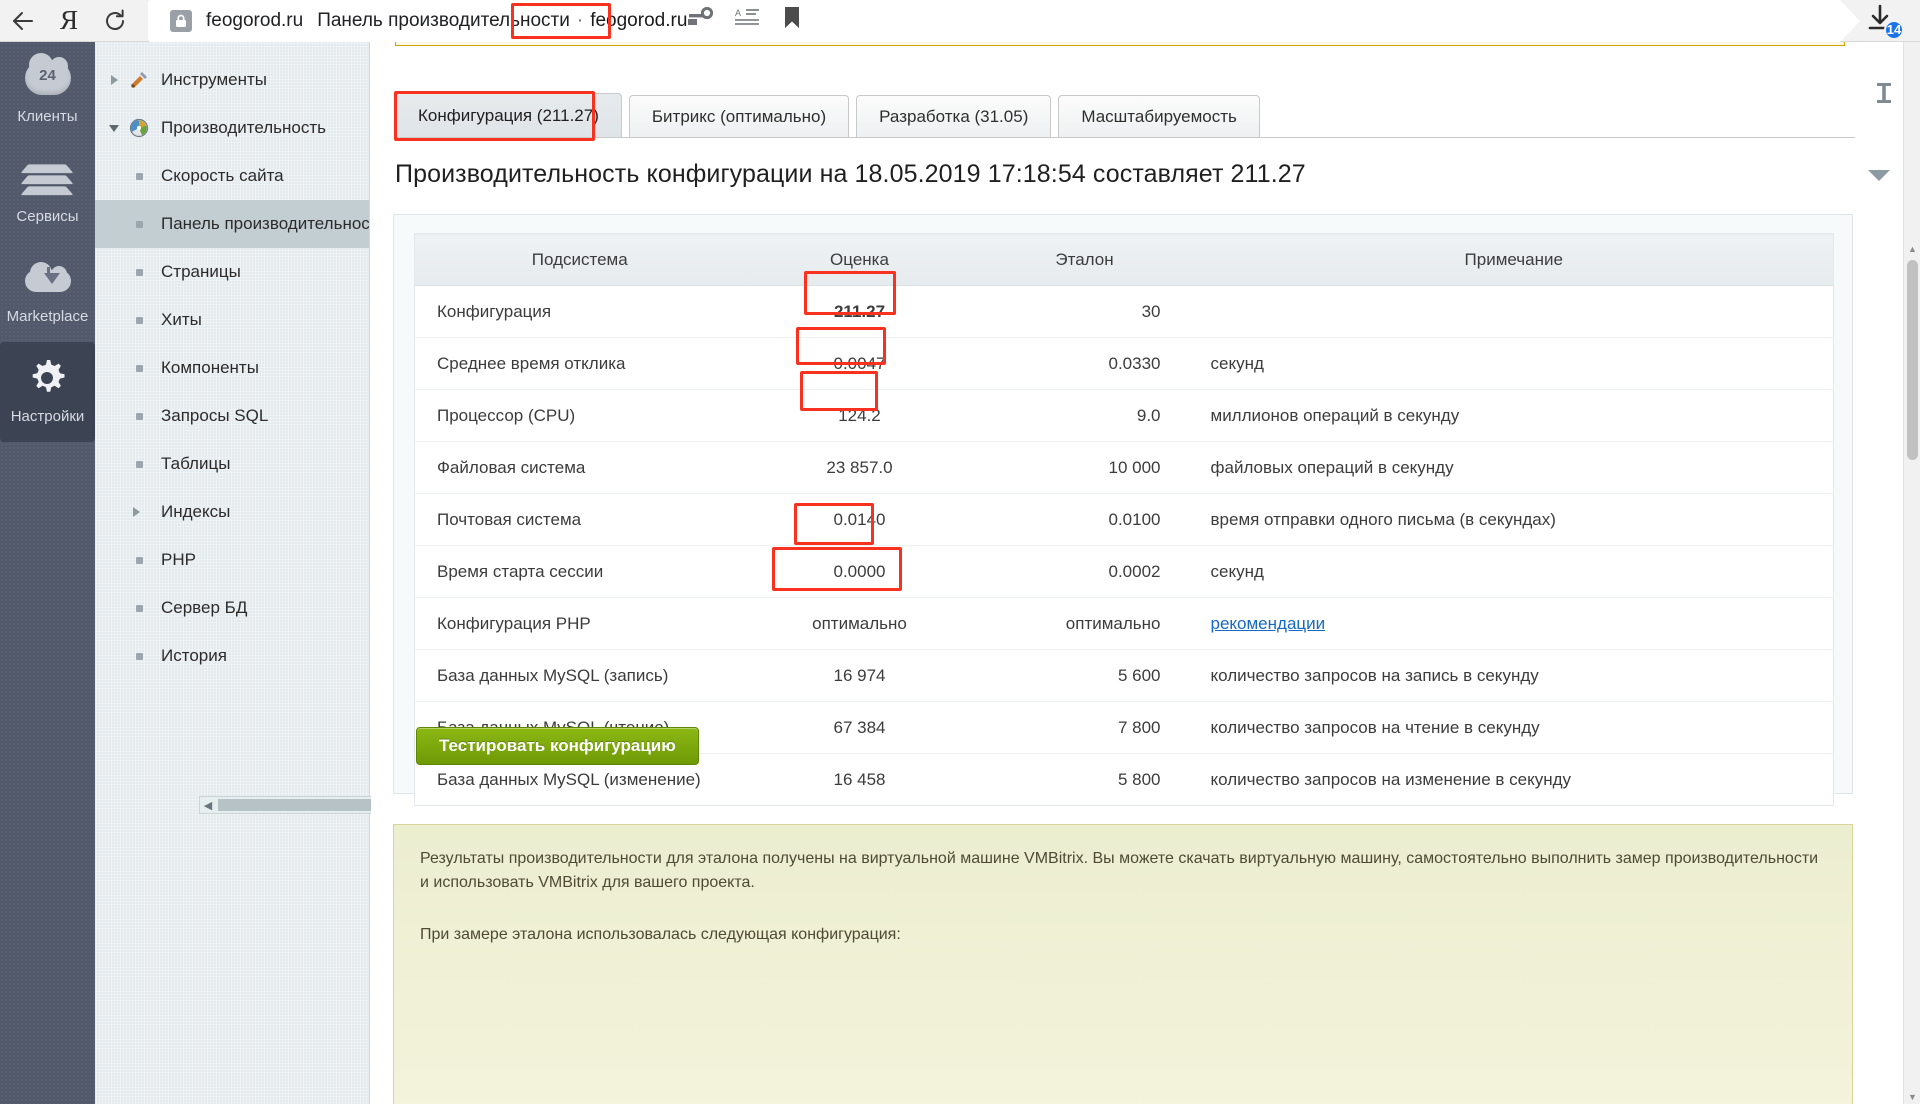 The width and height of the screenshot is (1920, 1104). I want to click on sidebar-item-db-server: Сервер БД, so click(232, 608).